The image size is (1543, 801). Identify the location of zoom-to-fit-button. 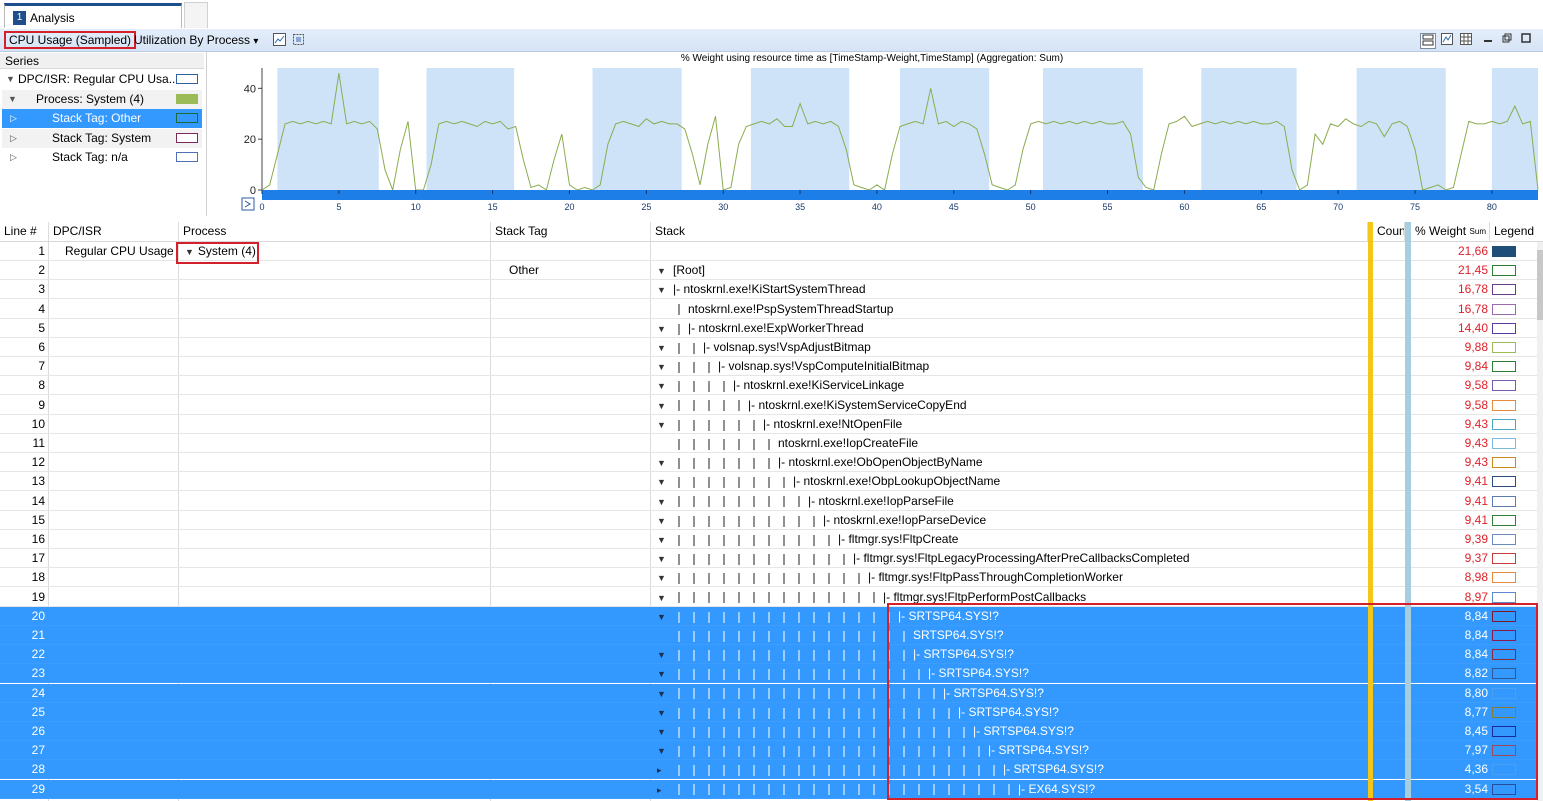
(248, 204).